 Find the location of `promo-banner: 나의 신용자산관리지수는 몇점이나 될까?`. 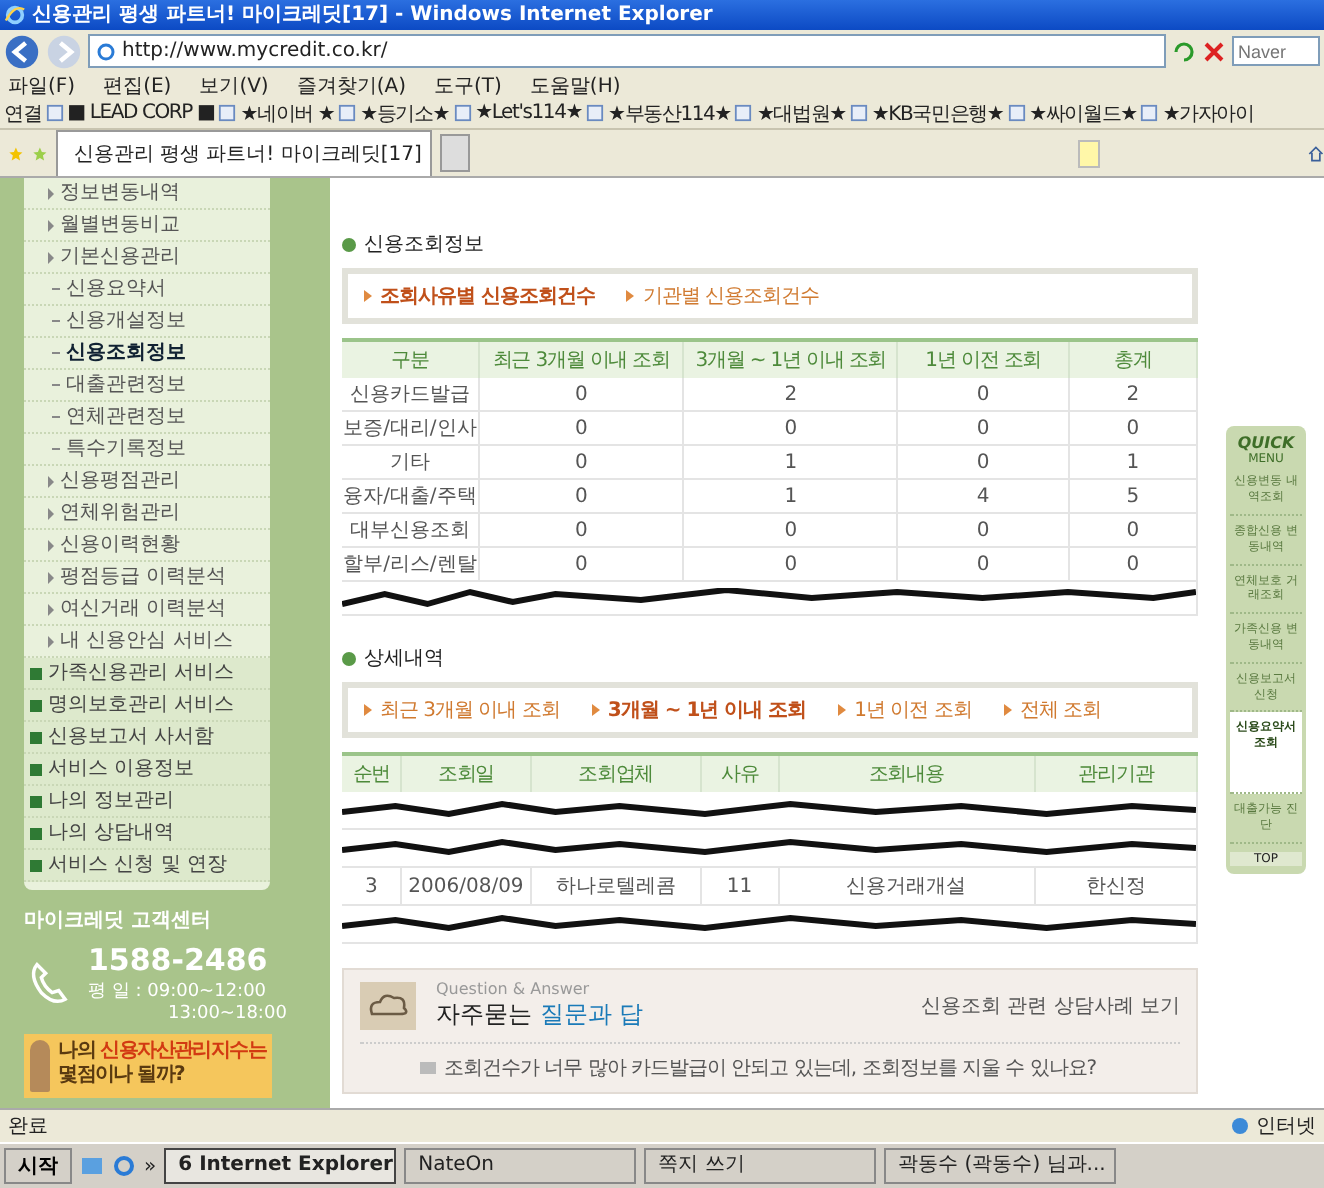

promo-banner: 나의 신용자산관리지수는 몇점이나 될까? is located at coordinates (148, 1066).